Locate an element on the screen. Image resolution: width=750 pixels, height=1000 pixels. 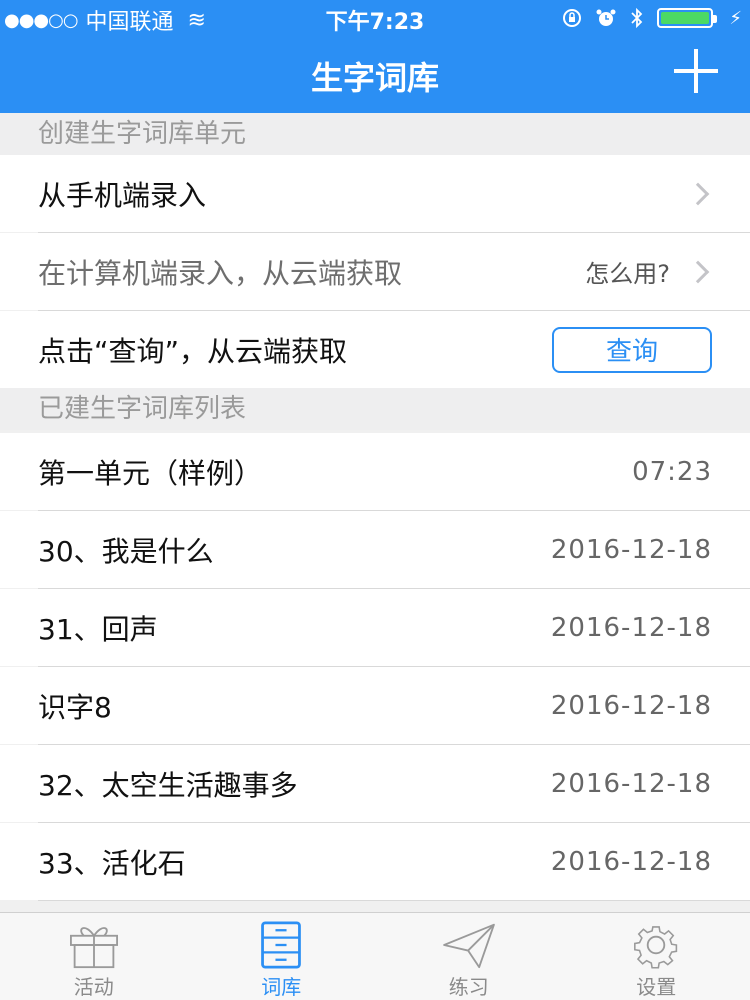
list-item: 31、回声 2016-12-18 is located at coordinates (375, 627).